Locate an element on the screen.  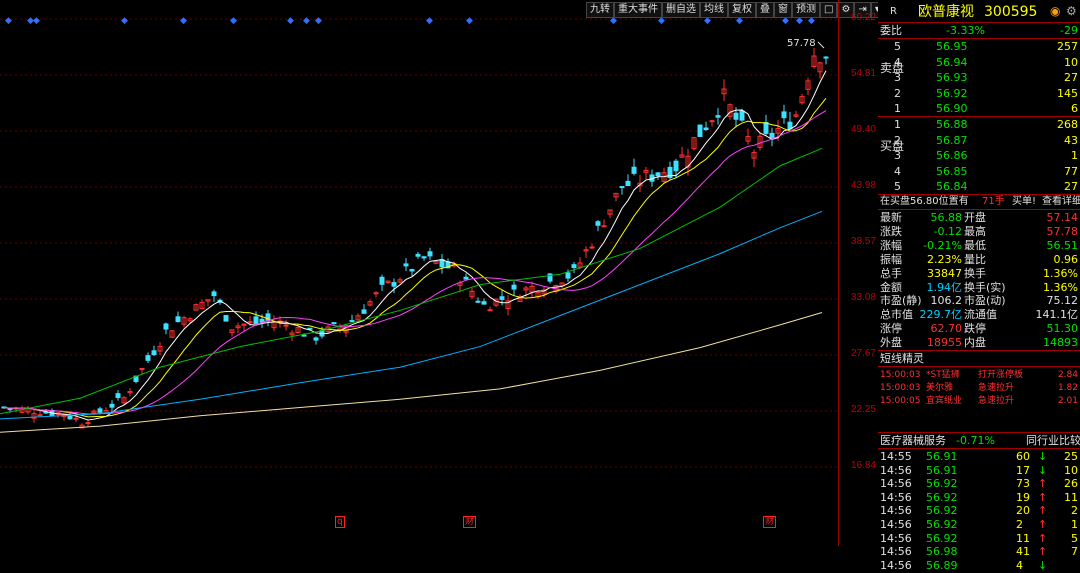
stat-value: 57.14 is located at coordinates (1062, 217).